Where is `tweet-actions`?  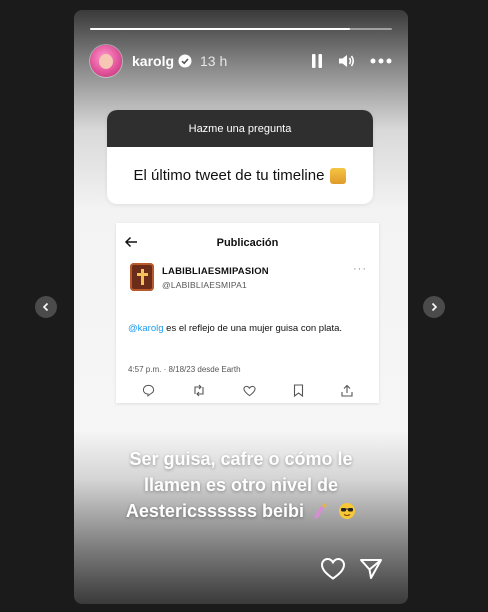 tweet-actions is located at coordinates (247, 390).